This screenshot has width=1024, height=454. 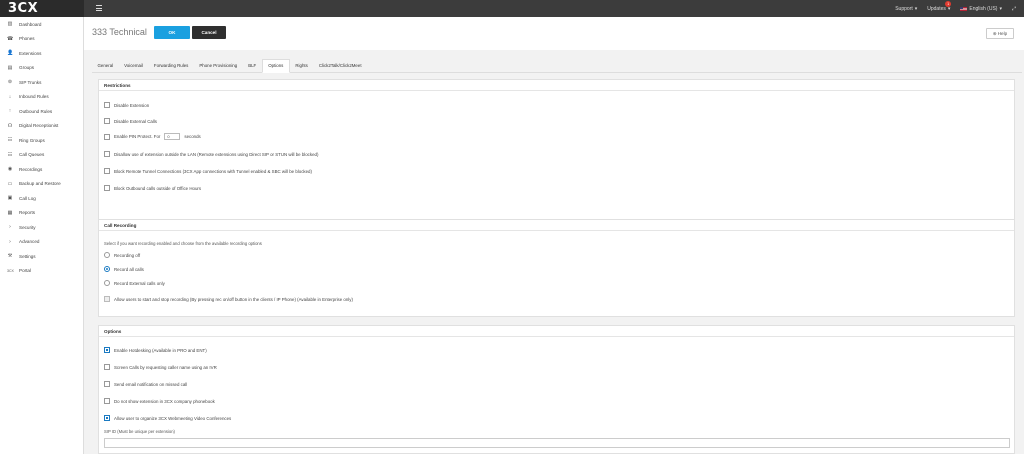 What do you see at coordinates (10, 169) in the screenshot?
I see `recordings-icon: ◉` at bounding box center [10, 169].